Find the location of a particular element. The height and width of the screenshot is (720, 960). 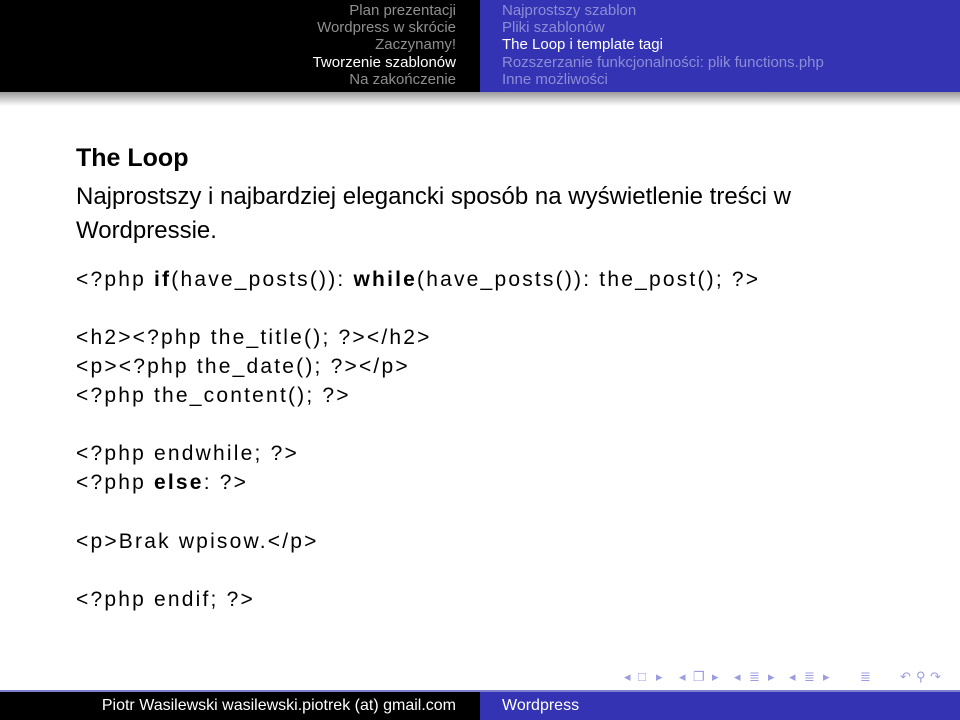

code-line-2: <h2><?php the_title(); ?></h2> is located at coordinates (254, 337).